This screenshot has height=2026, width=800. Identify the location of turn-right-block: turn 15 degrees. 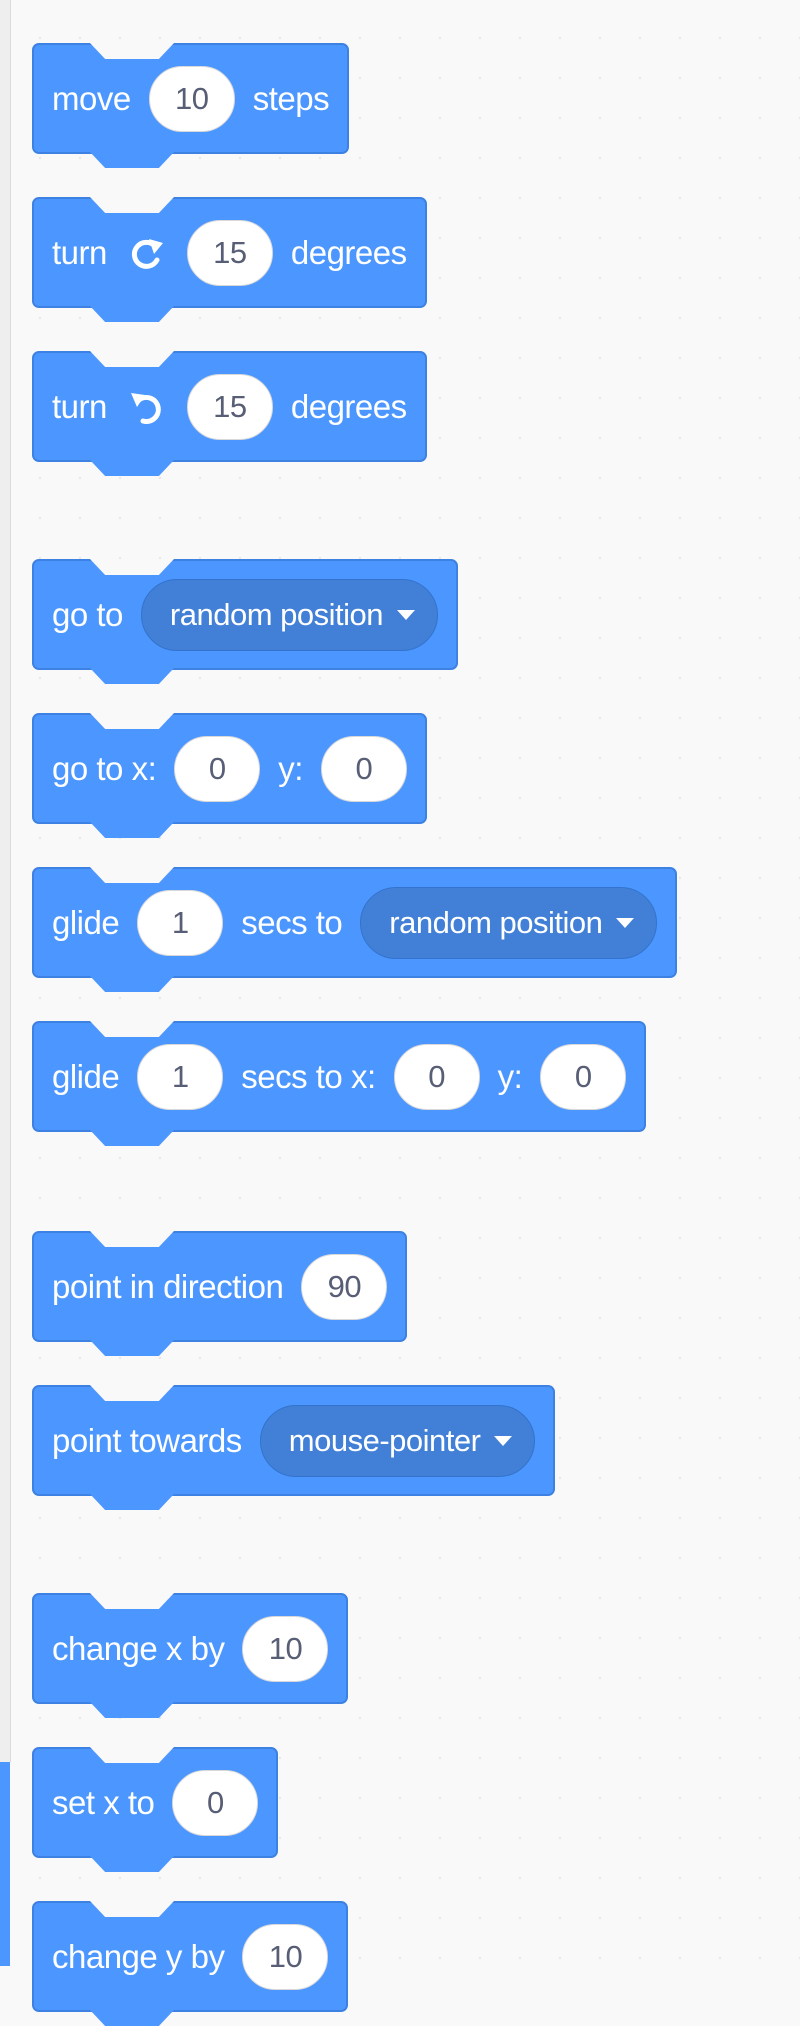
(229, 252).